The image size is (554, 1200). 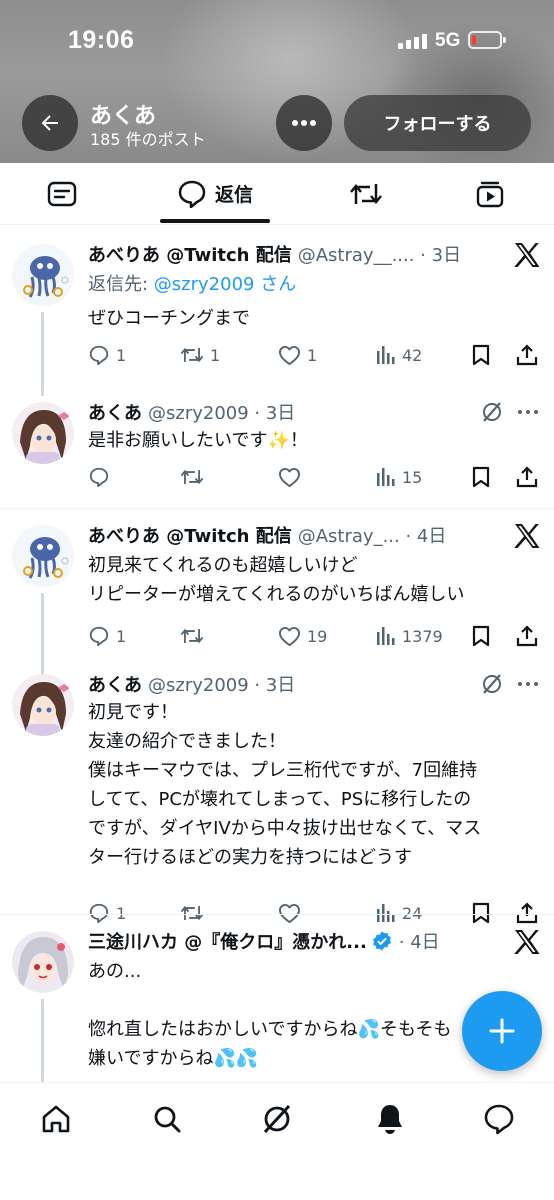 I want to click on views-action: 42, so click(x=399, y=355).